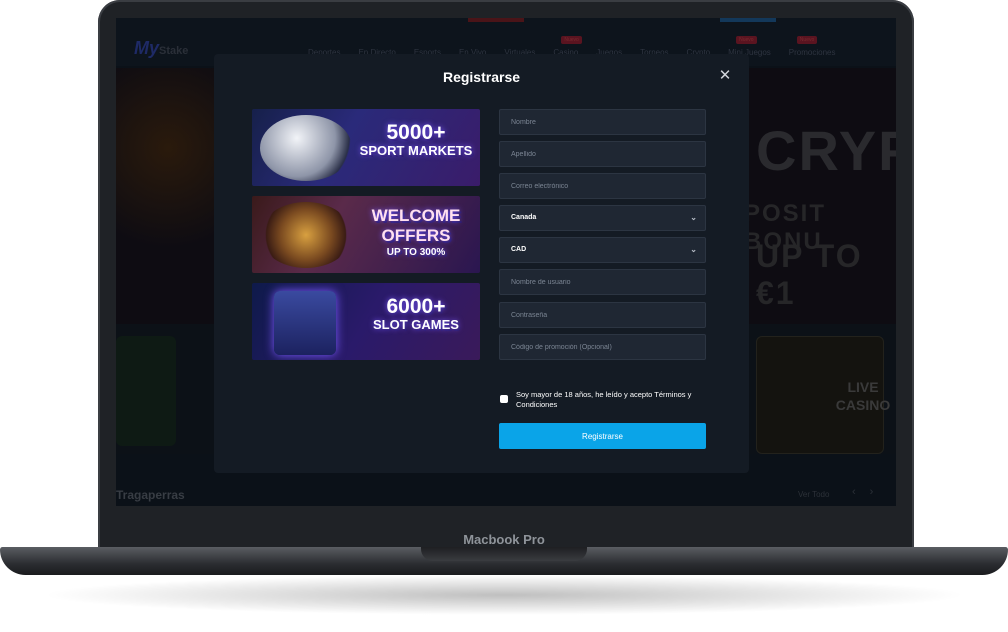 This screenshot has height=632, width=1008. Describe the element at coordinates (174, 51) in the screenshot. I see `logo-word: Stake` at that location.